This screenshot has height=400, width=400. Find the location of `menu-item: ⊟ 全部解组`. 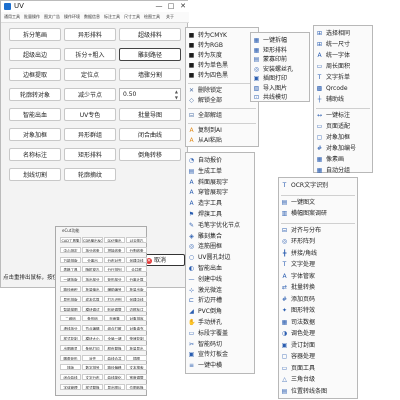

menu-item: ⊟ 全部解组 is located at coordinates (222, 115).